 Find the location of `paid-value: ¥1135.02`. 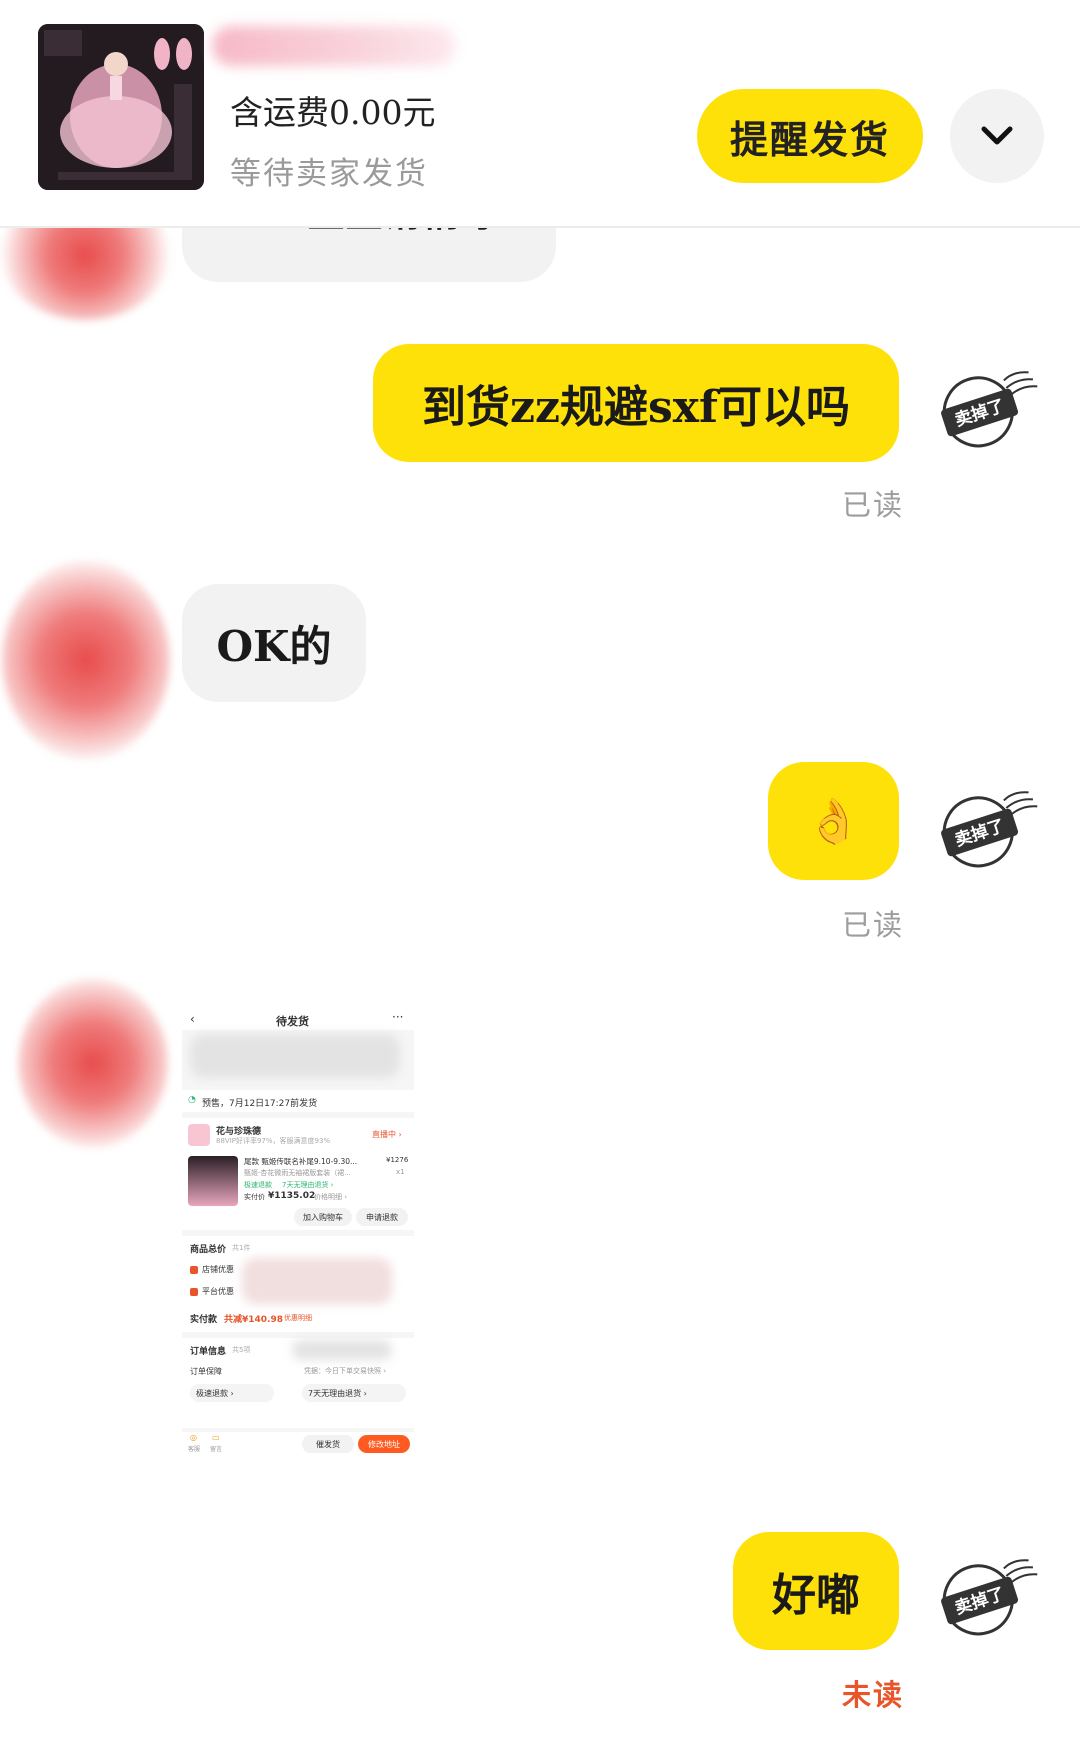

paid-value: ¥1135.02 is located at coordinates (292, 1196).